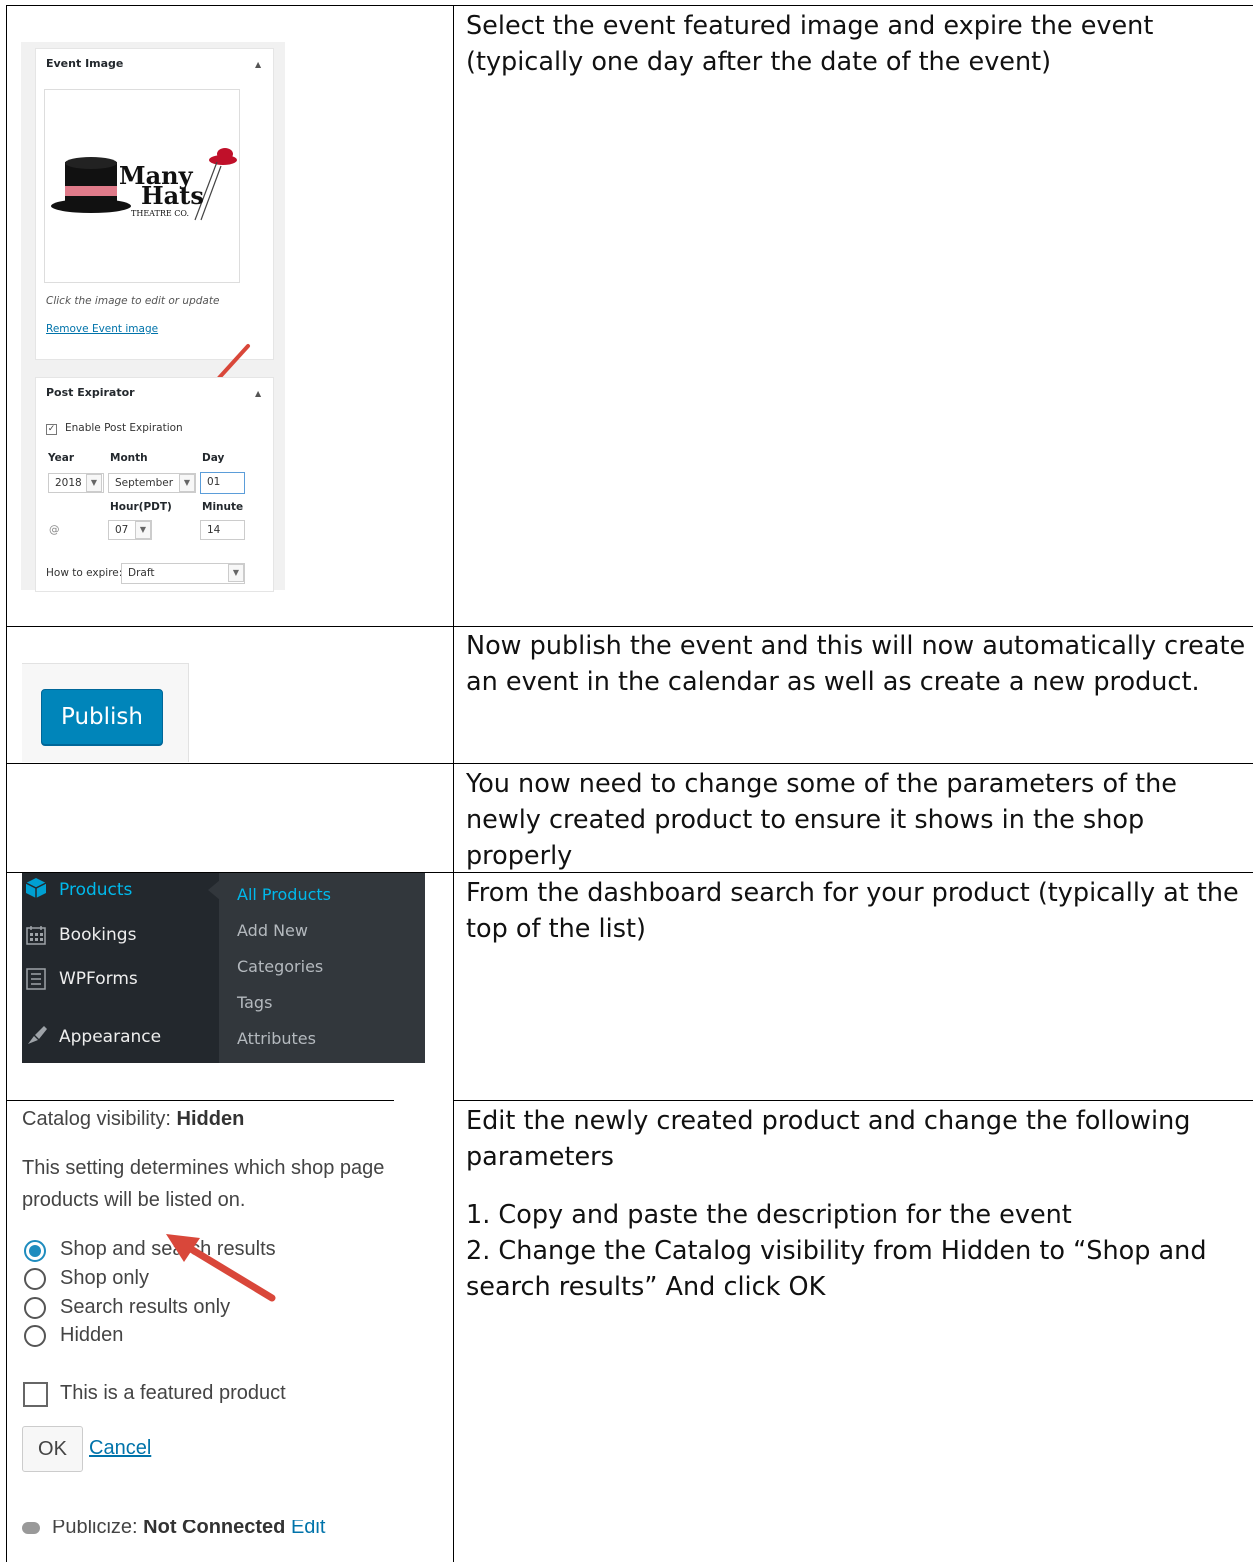 Image resolution: width=1253 pixels, height=1562 pixels. Describe the element at coordinates (173, 1393) in the screenshot. I see `featured-product-label: This is a featured product` at that location.